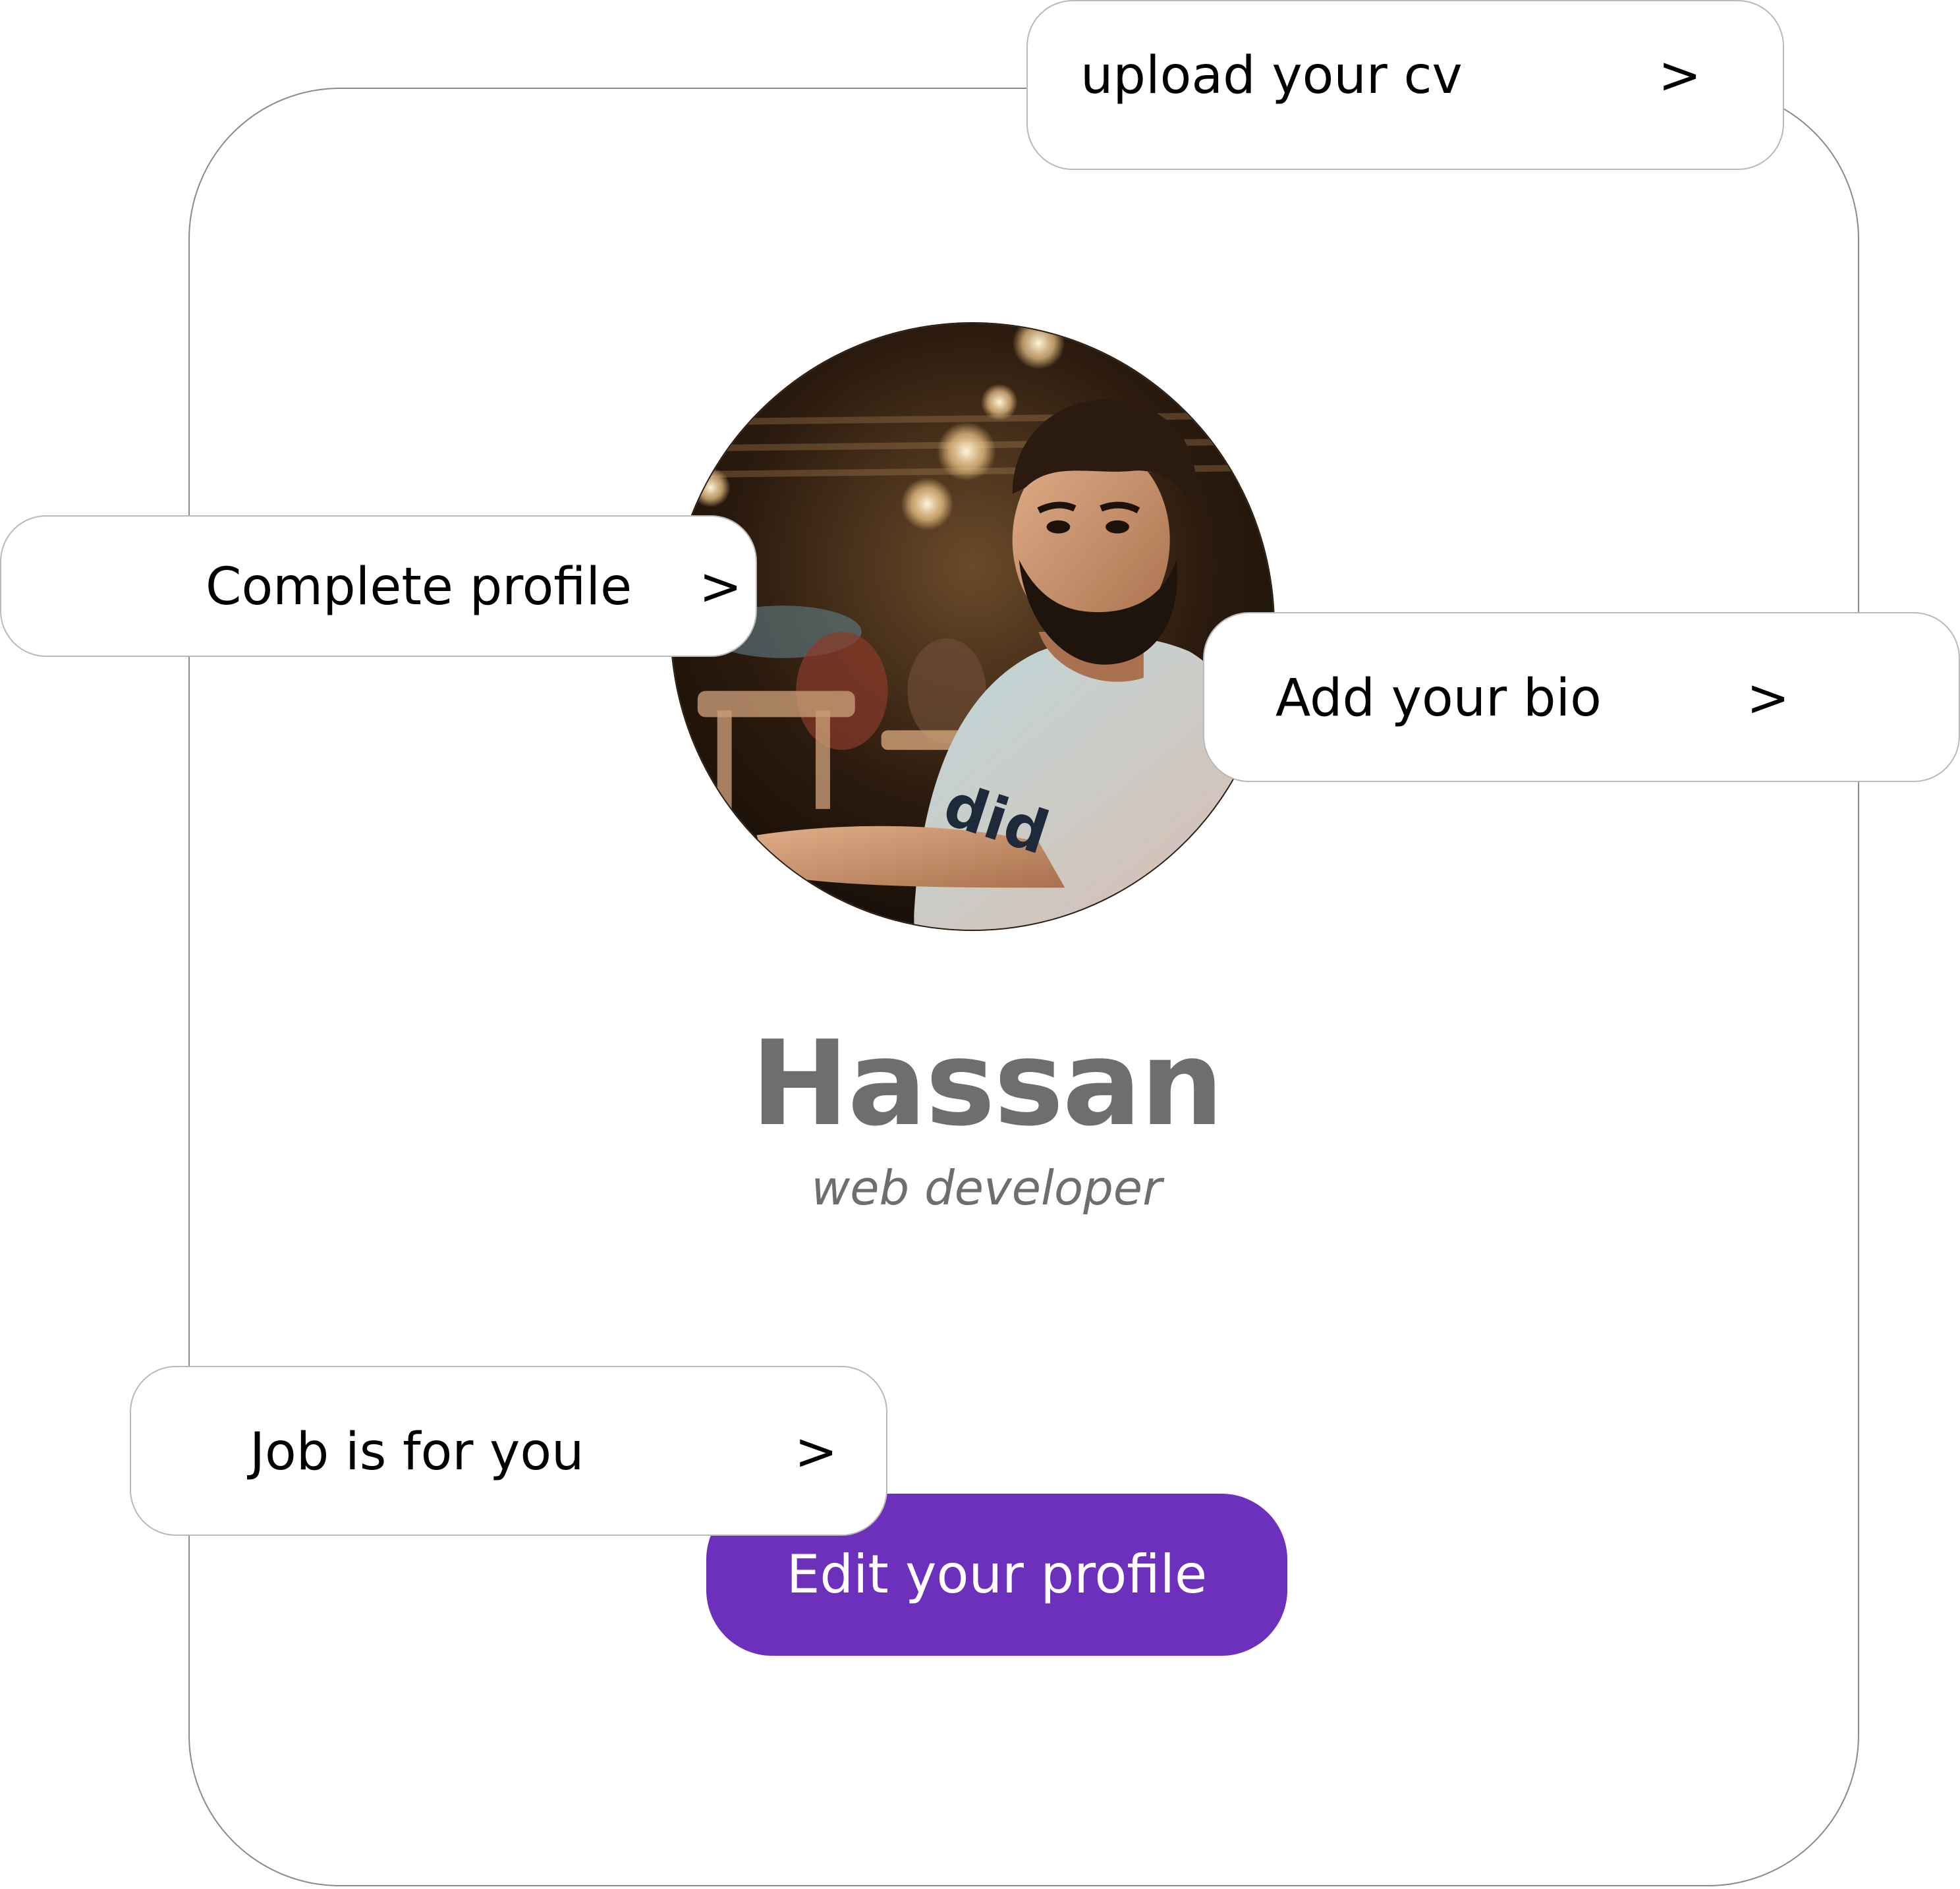  I want to click on complete-profile-label: Complete profile, so click(419, 587).